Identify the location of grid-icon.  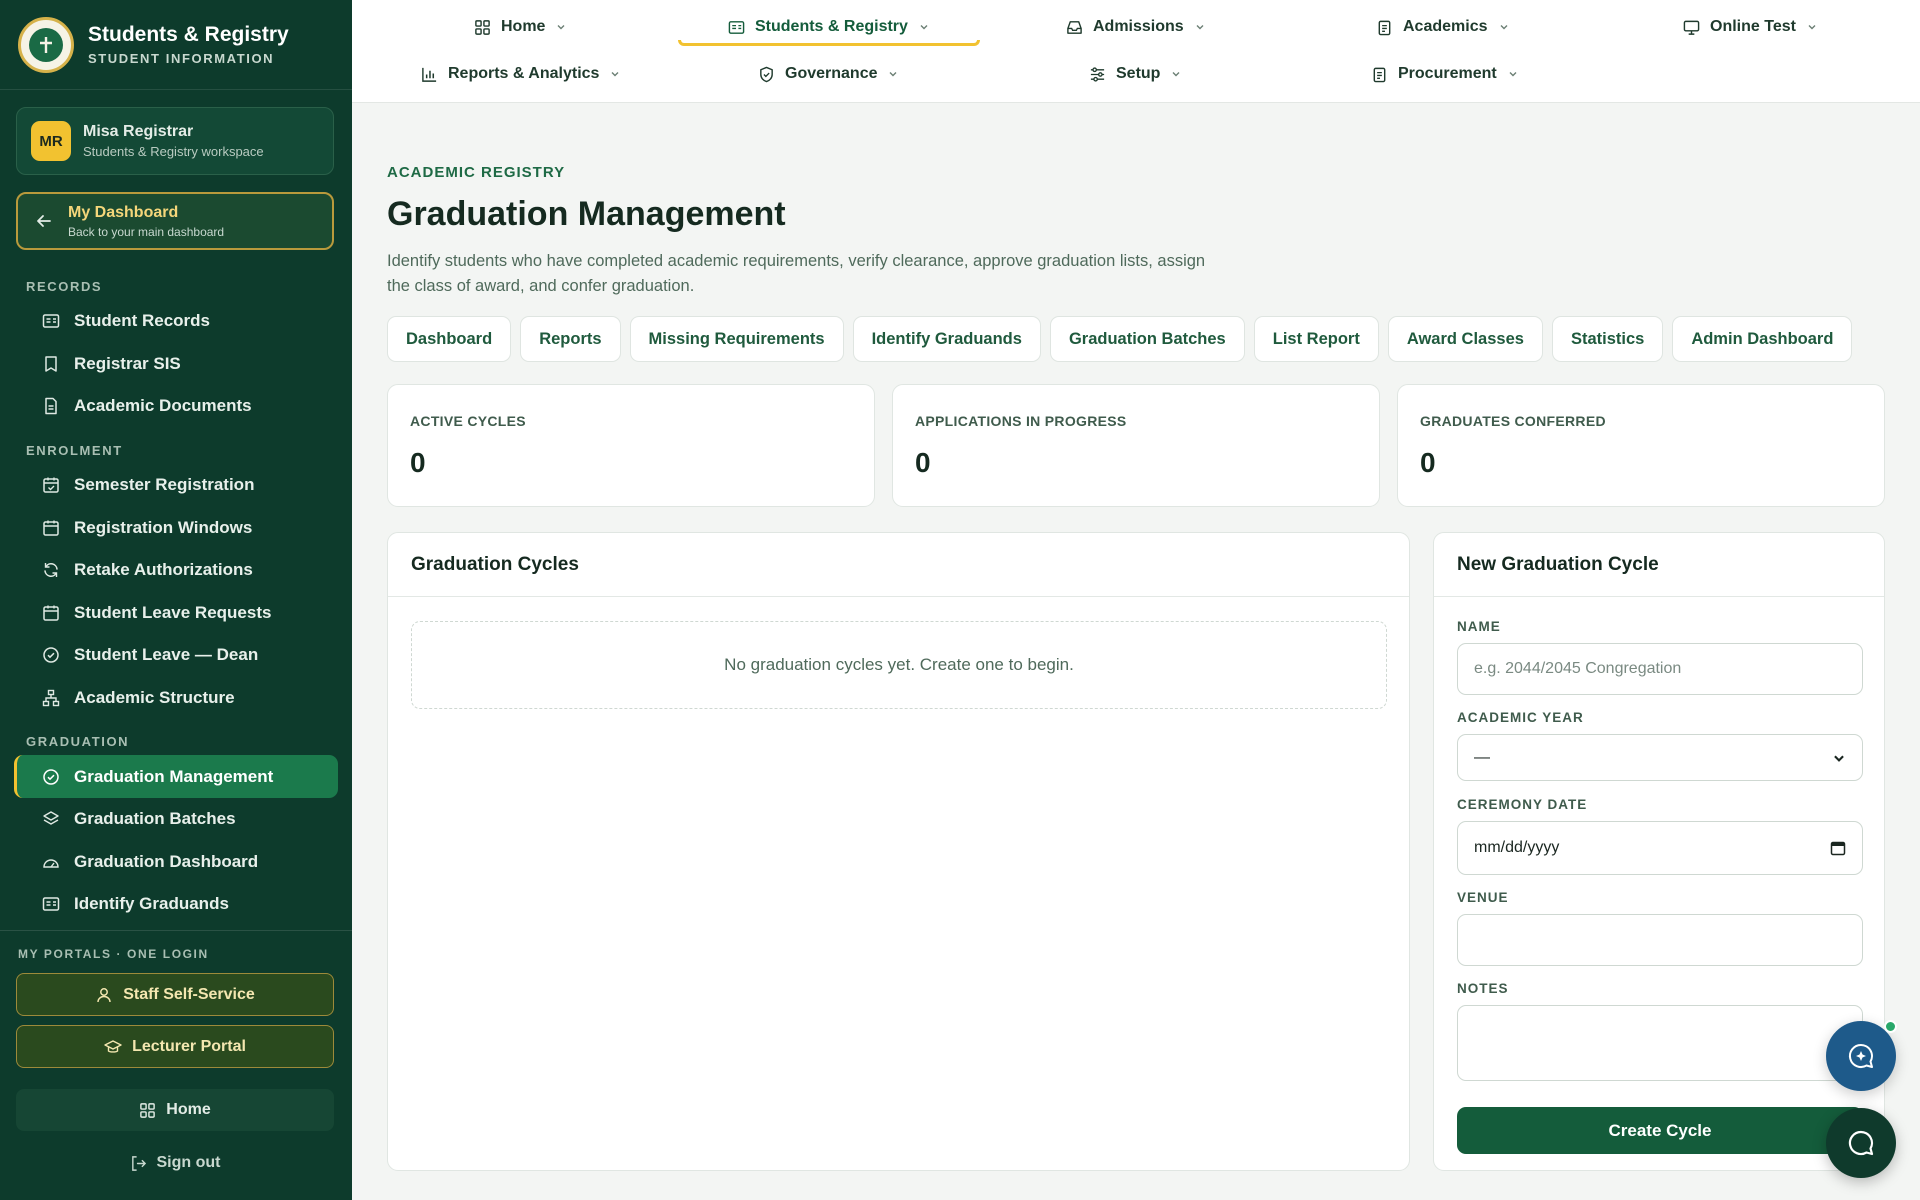
(482, 27).